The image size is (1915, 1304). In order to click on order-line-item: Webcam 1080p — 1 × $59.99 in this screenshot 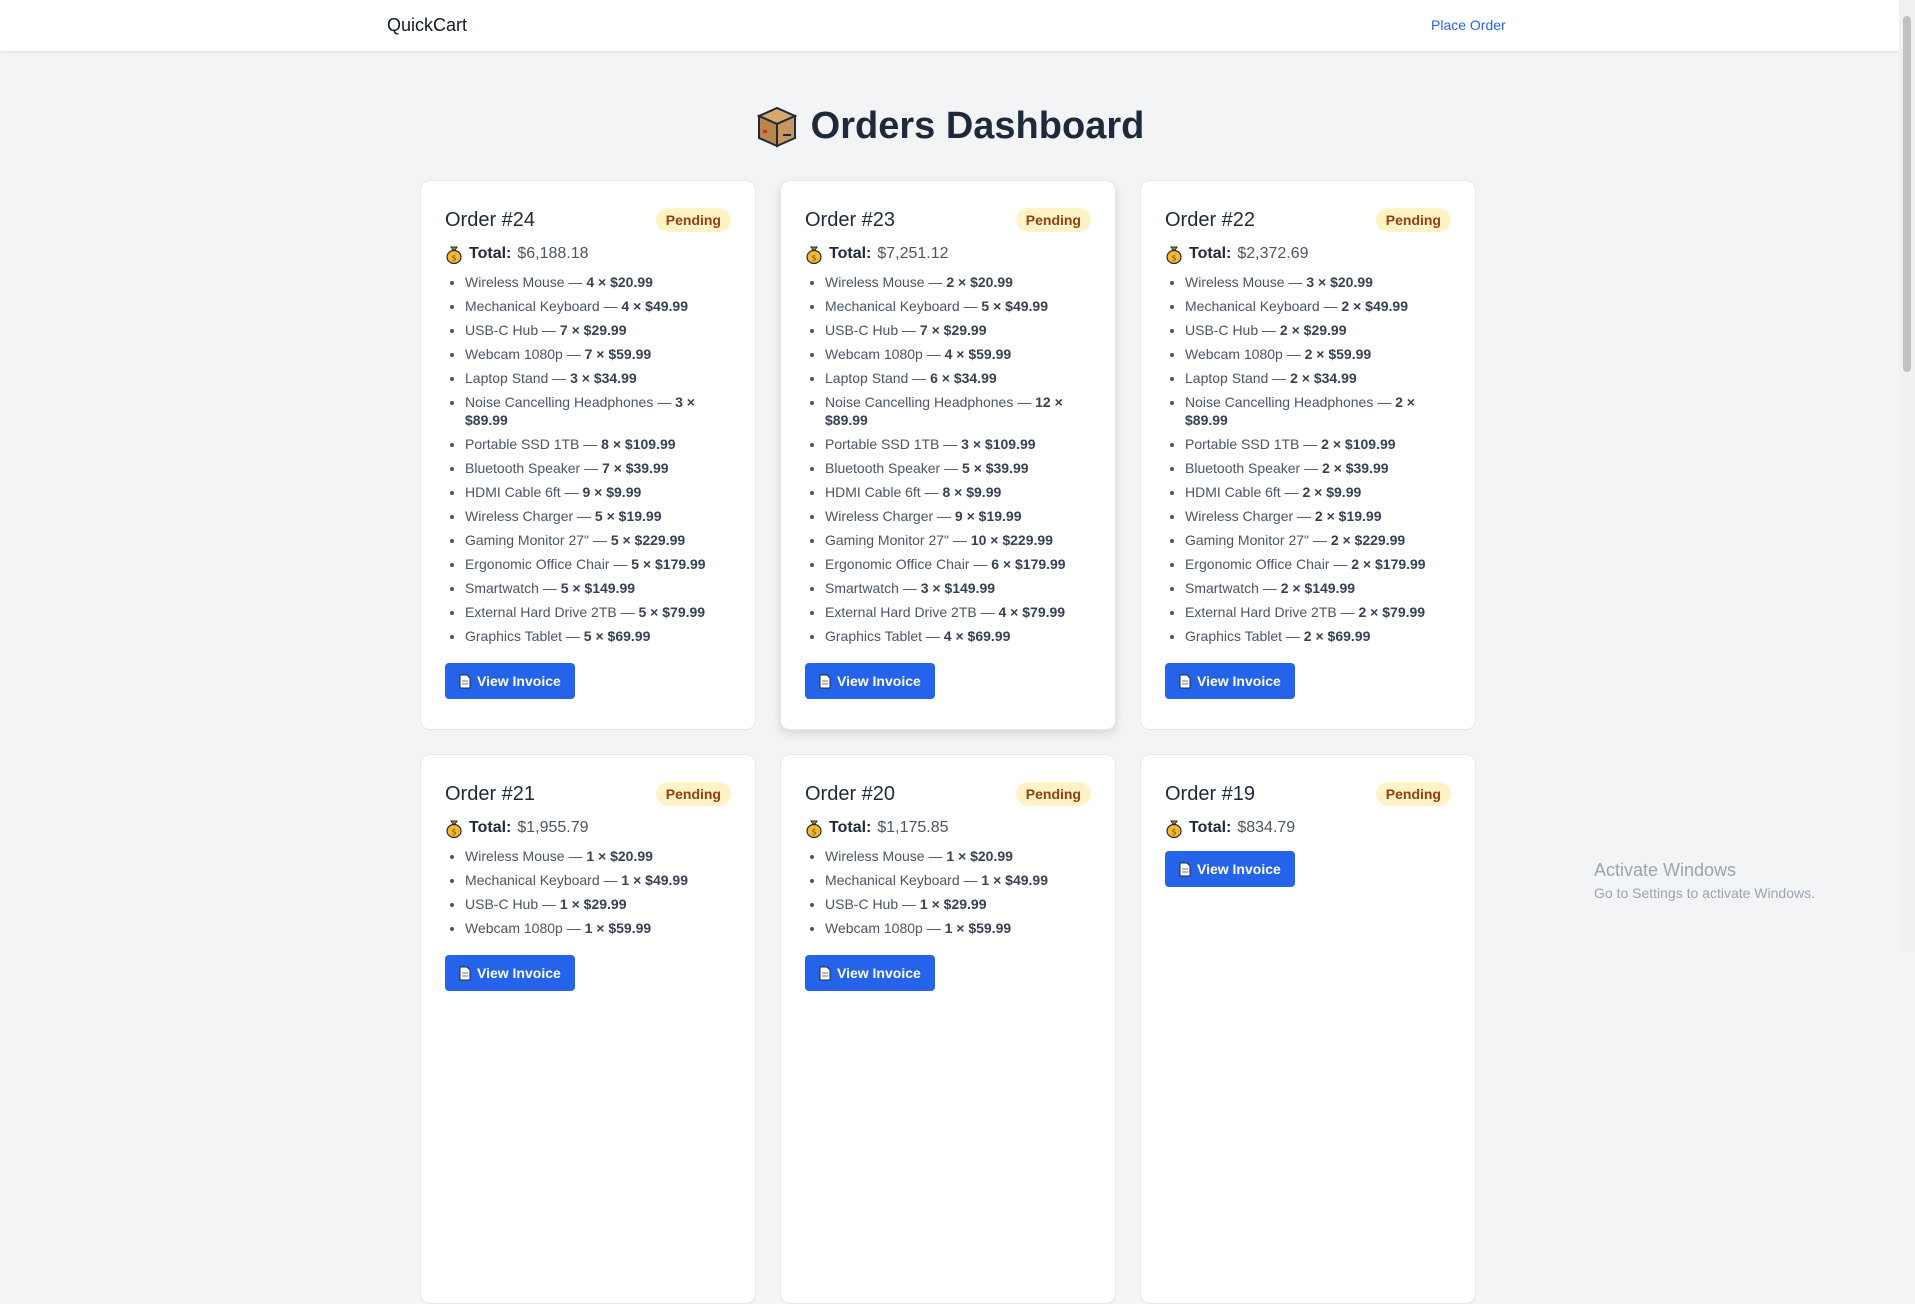, I will do `click(958, 928)`.